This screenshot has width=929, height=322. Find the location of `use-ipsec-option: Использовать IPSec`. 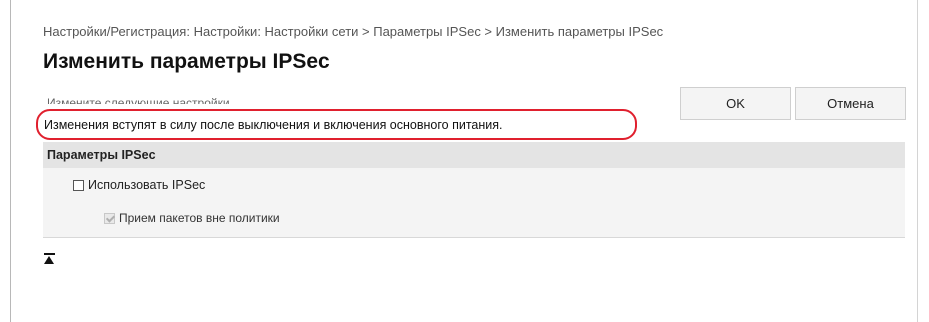

use-ipsec-option: Использовать IPSec is located at coordinates (139, 185).